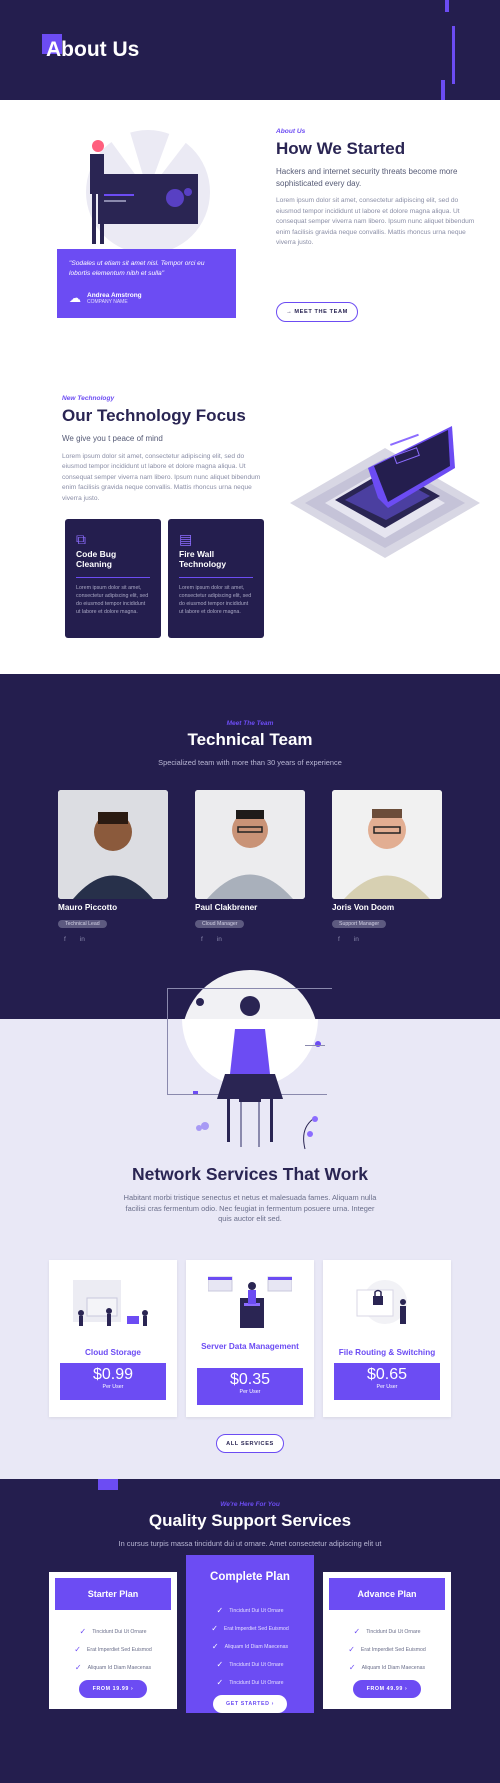 The width and height of the screenshot is (500, 1783). I want to click on tech-eyebrow: New Technology, so click(88, 398).